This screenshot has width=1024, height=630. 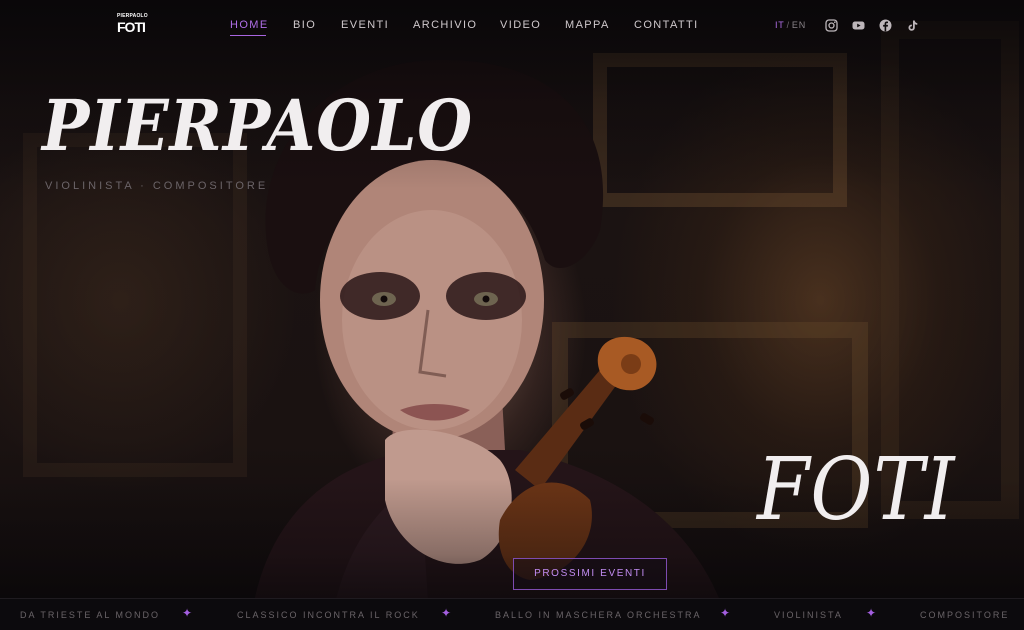 I want to click on nav-item-contatti: CONTATTI, so click(x=666, y=25).